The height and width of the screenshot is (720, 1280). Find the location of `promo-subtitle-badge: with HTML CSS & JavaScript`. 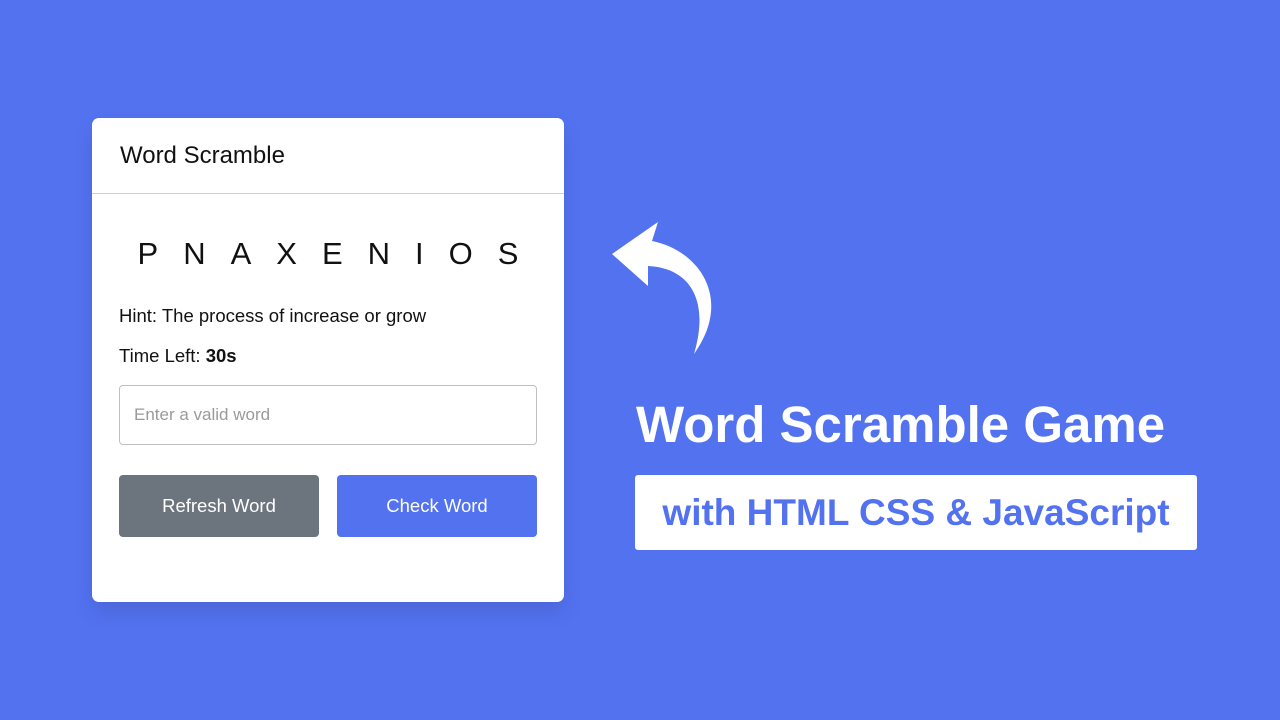

promo-subtitle-badge: with HTML CSS & JavaScript is located at coordinates (916, 512).